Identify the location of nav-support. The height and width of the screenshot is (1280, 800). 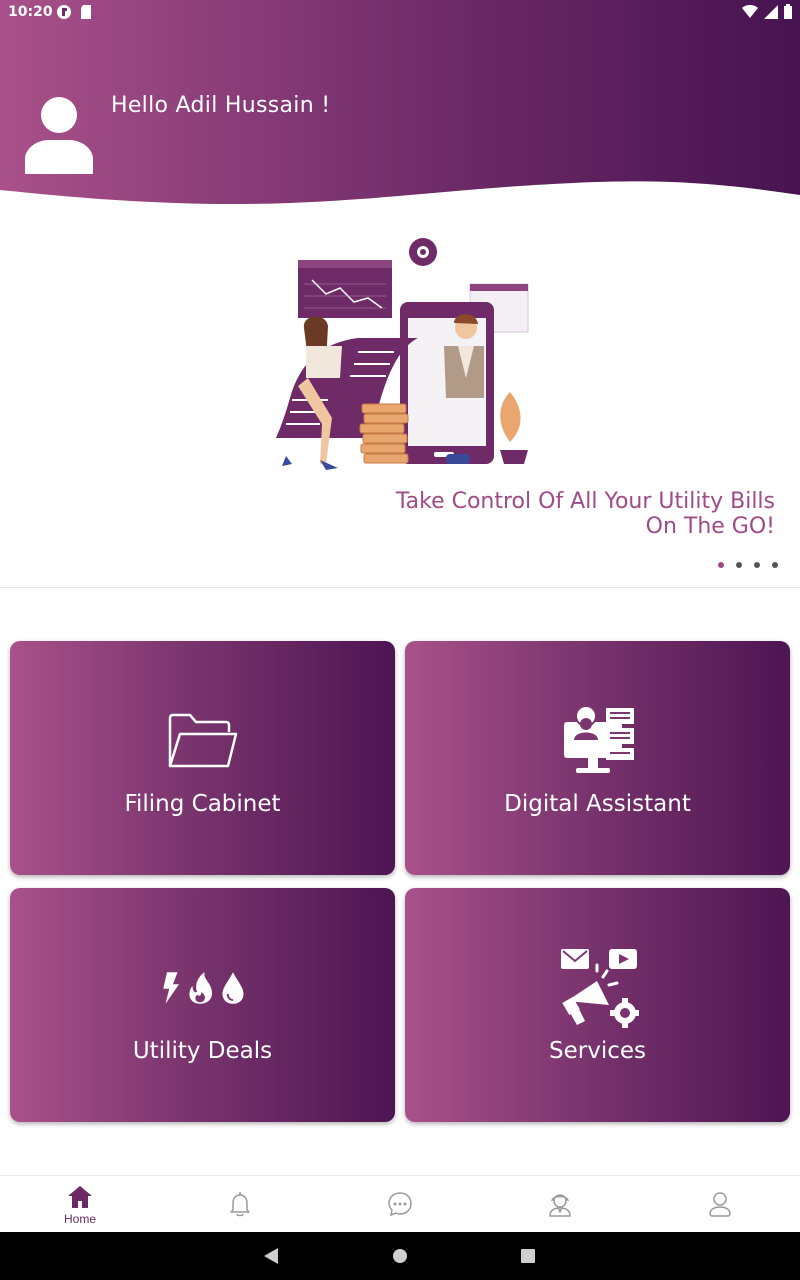
(560, 1204).